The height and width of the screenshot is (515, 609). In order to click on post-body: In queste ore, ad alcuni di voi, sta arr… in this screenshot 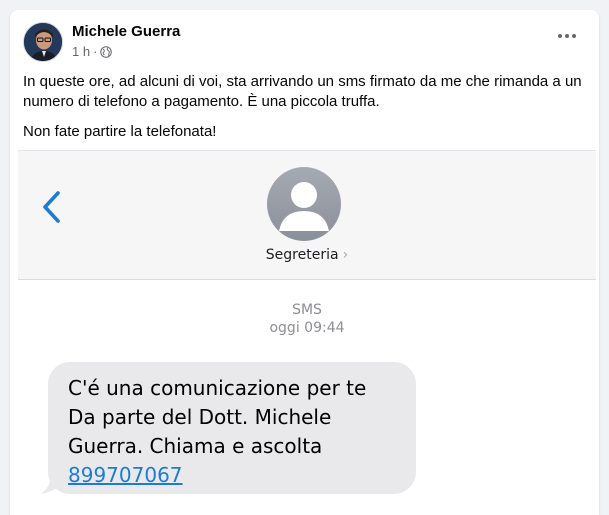, I will do `click(305, 112)`.